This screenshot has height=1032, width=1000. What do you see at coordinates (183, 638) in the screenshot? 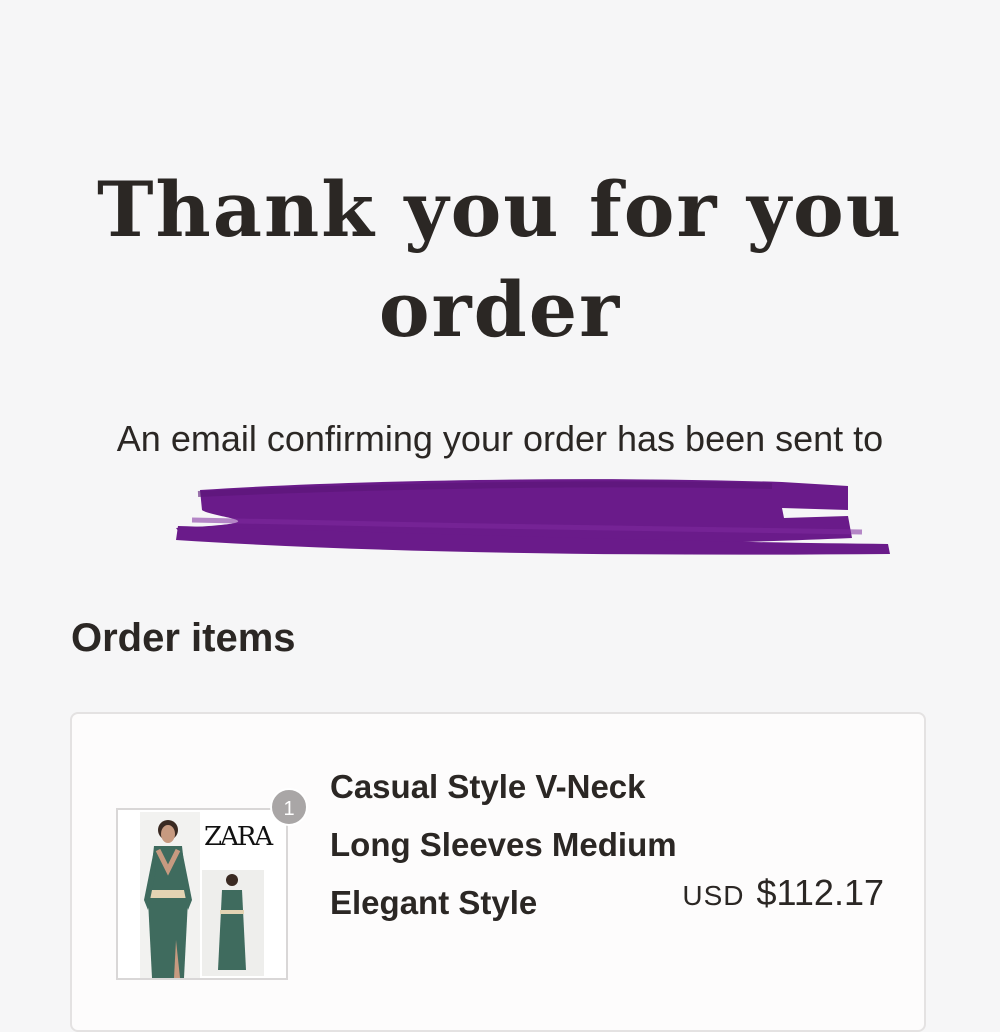
I see `order-items-title: Order items` at bounding box center [183, 638].